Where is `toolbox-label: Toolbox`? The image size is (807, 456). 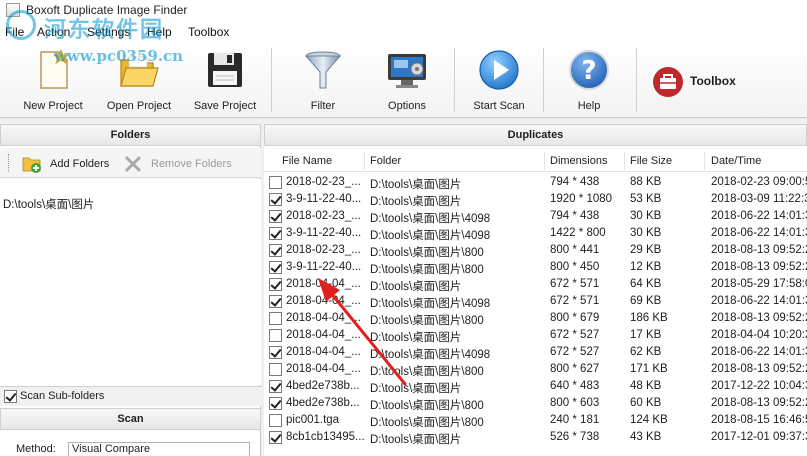 toolbox-label: Toolbox is located at coordinates (713, 81).